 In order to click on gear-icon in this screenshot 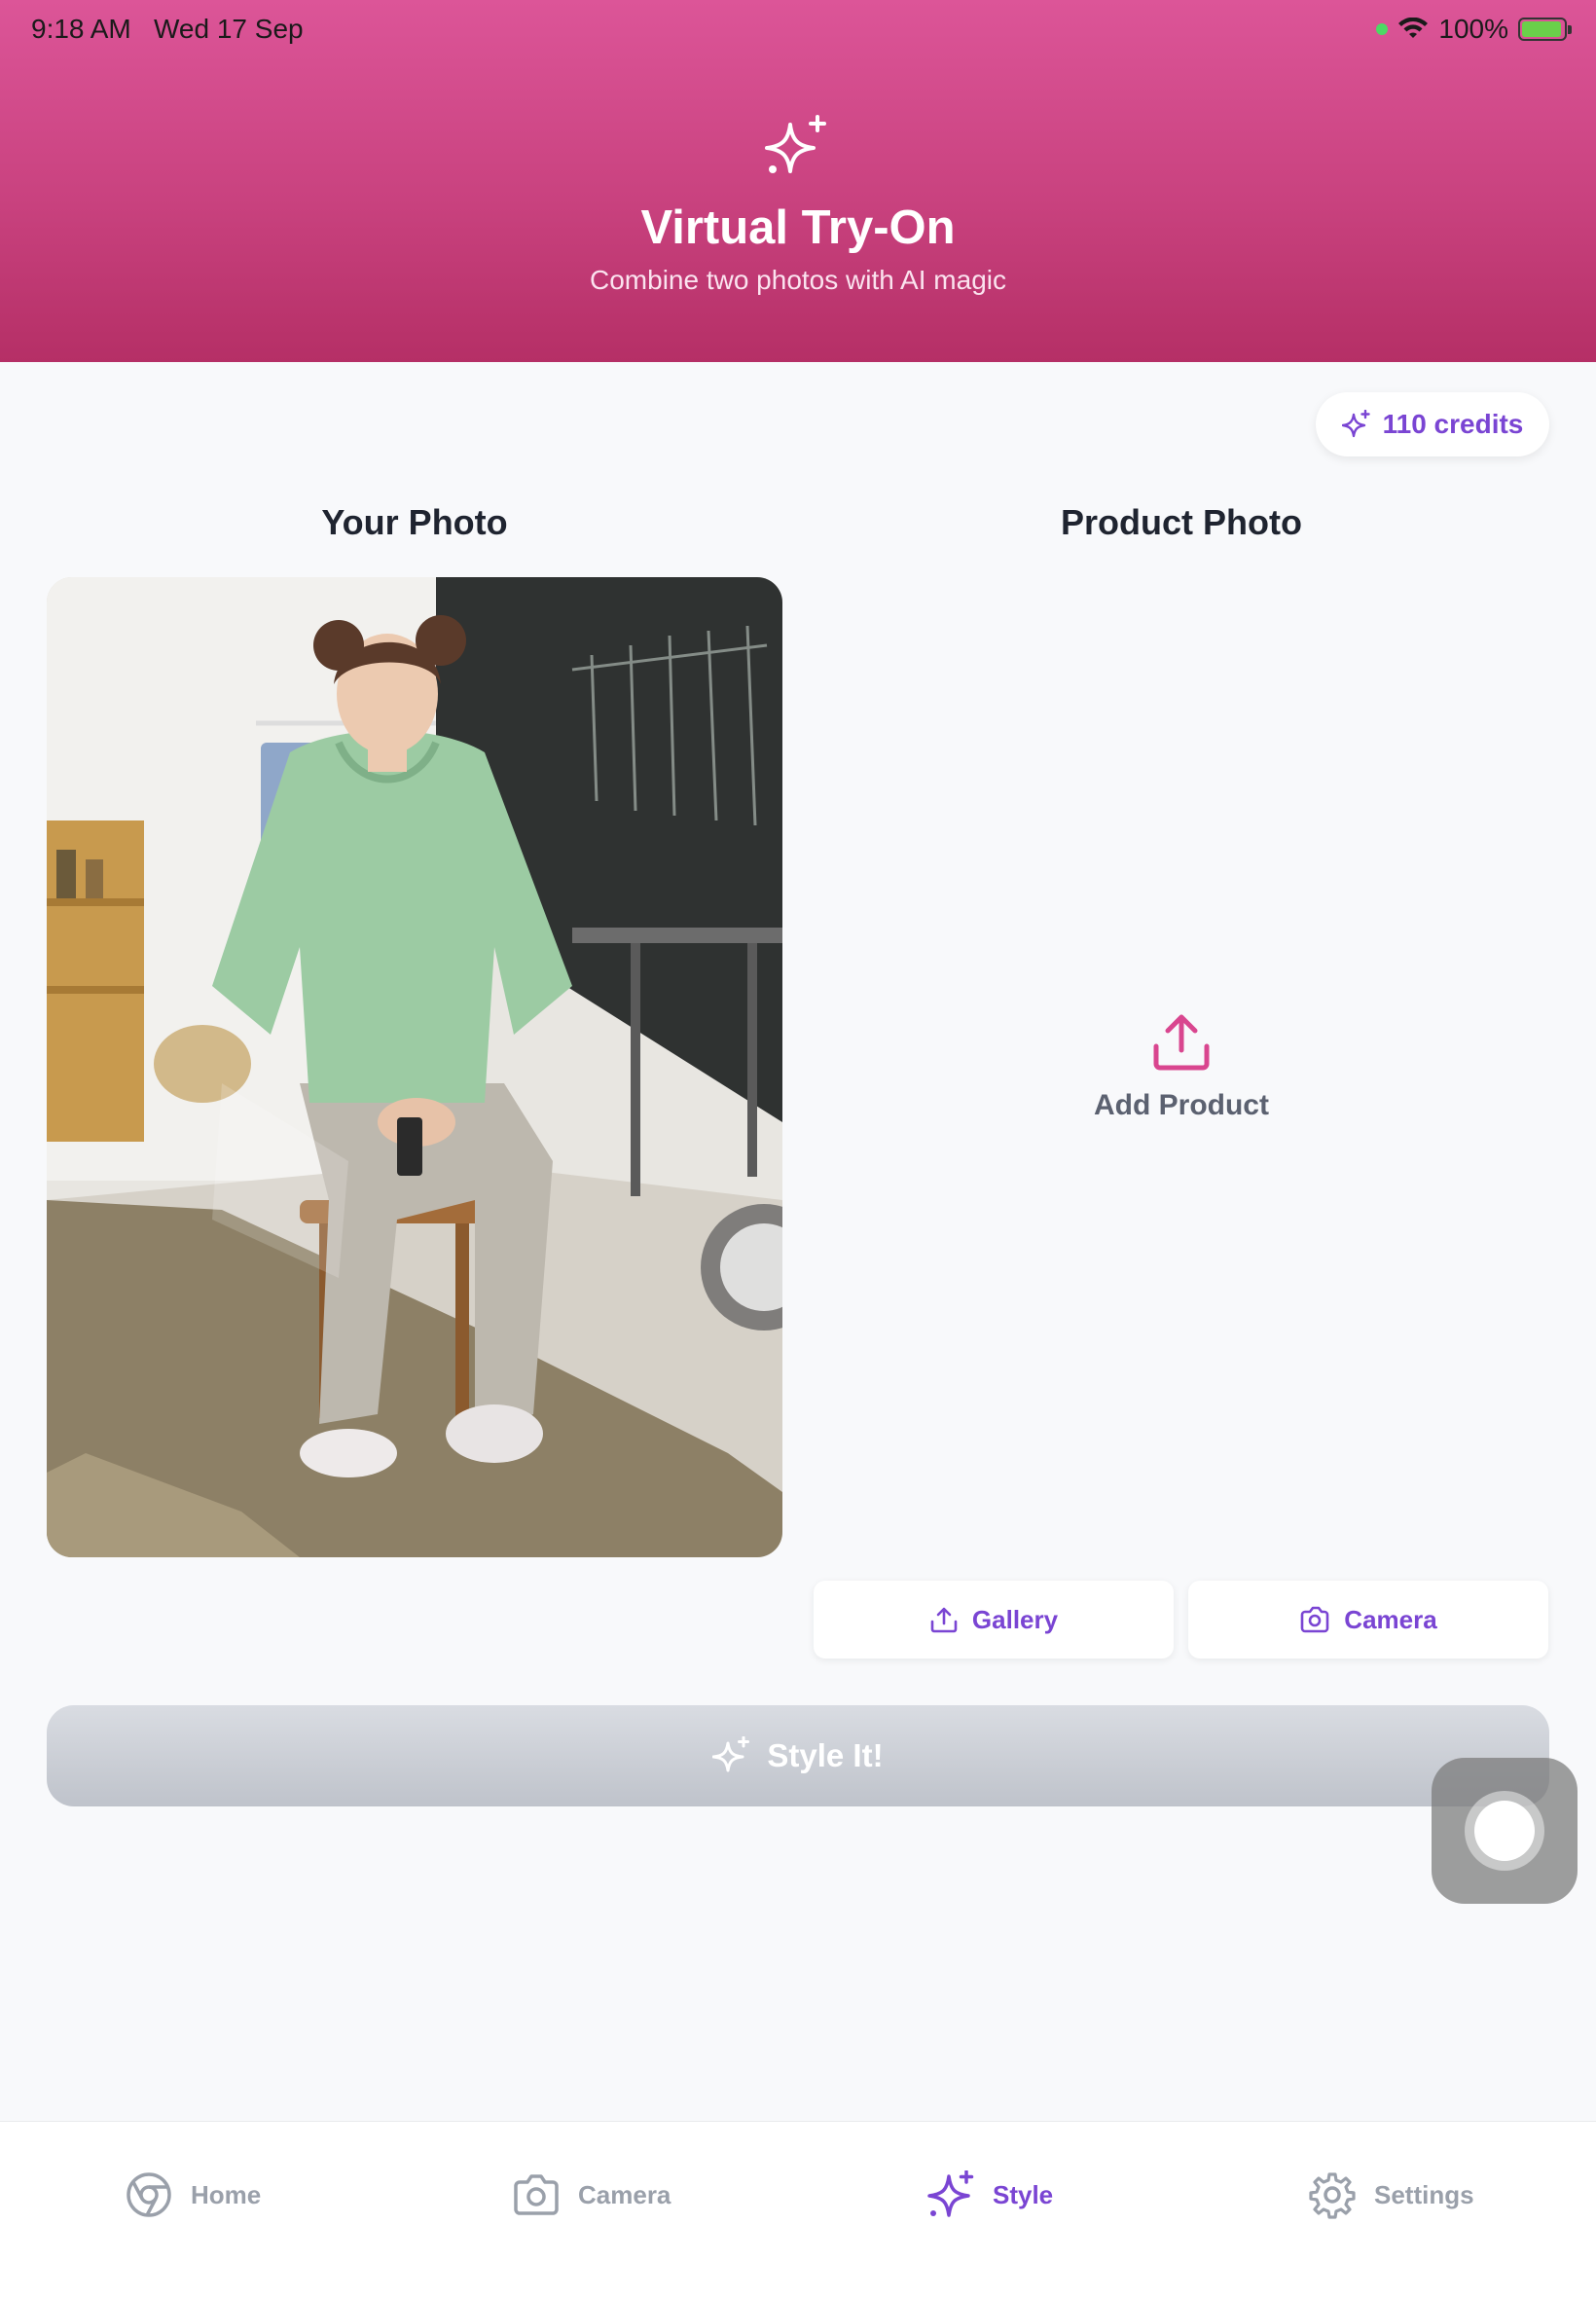, I will do `click(1332, 2196)`.